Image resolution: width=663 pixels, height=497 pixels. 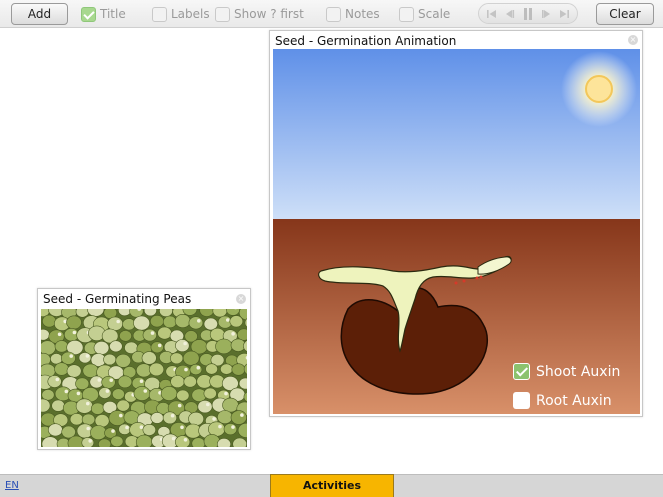 I want to click on pause-icon, so click(x=528, y=14).